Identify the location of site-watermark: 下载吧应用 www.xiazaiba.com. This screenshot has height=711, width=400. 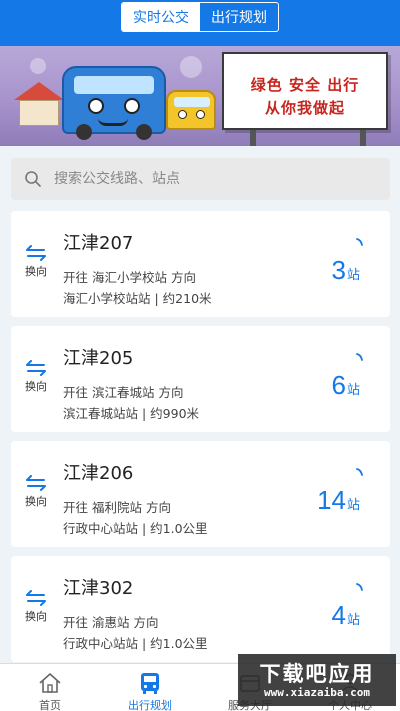
(317, 680).